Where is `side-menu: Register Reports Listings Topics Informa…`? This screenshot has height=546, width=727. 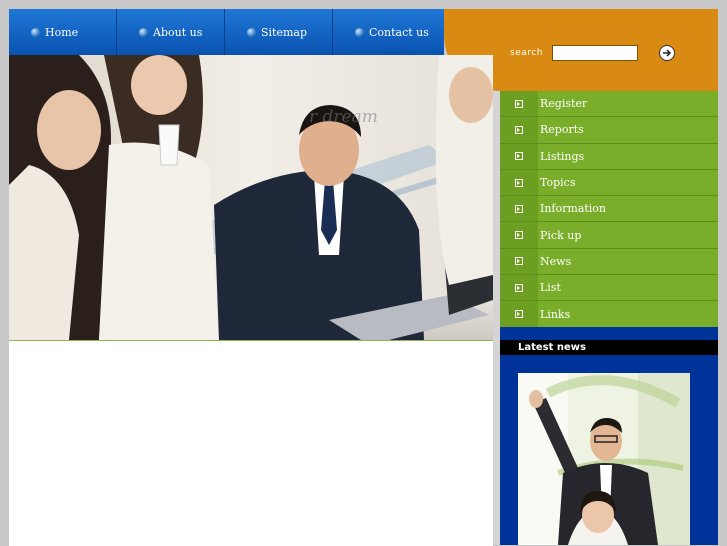
side-menu: Register Reports Listings Topics Informa… is located at coordinates (609, 209).